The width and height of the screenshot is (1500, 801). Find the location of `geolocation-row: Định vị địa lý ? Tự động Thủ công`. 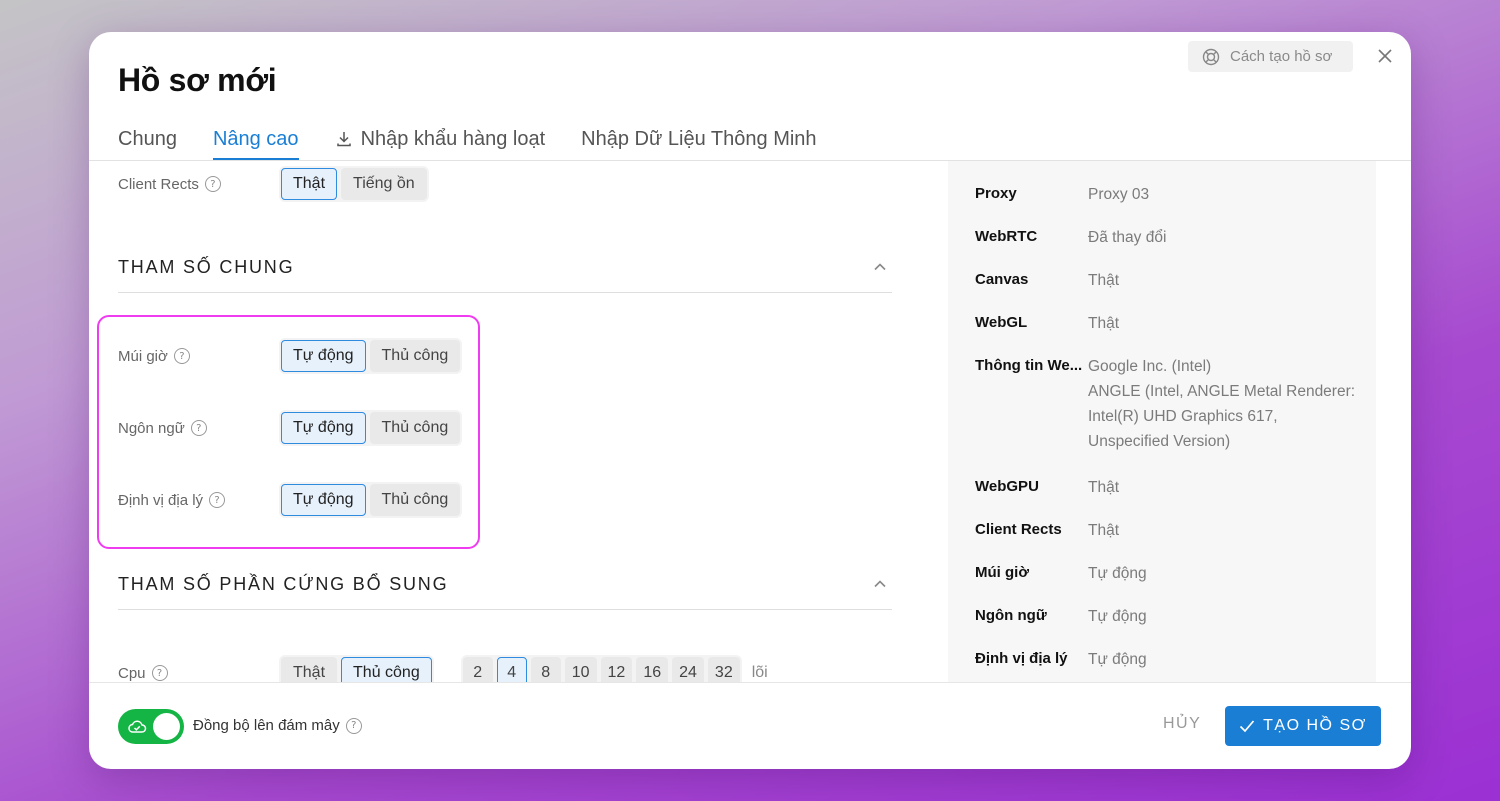

geolocation-row: Định vị địa lý ? Tự động Thủ công is located at coordinates (290, 500).